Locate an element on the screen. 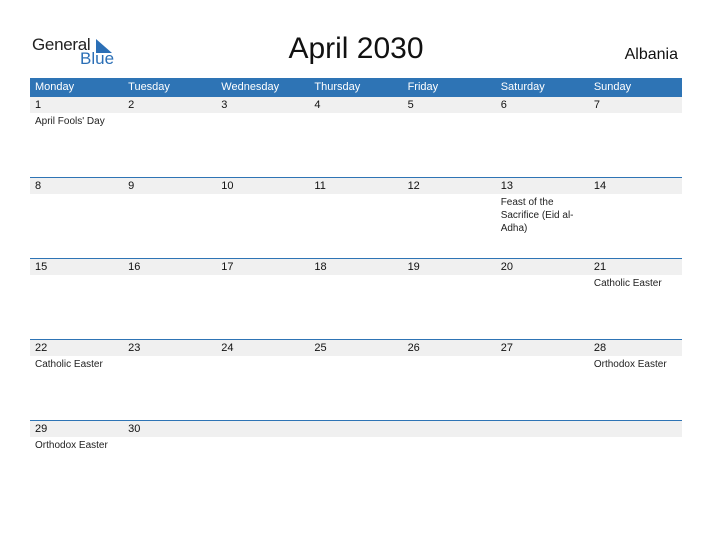  day-number: 29 is located at coordinates (41, 429).